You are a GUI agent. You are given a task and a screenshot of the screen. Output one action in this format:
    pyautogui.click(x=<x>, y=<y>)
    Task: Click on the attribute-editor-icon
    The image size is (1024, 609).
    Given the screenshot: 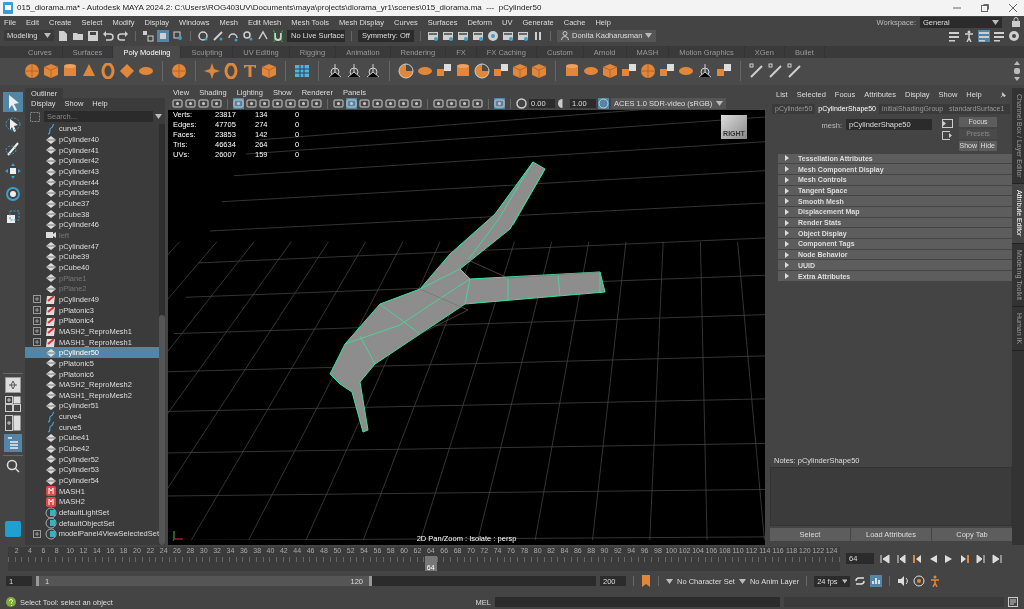 What is the action you would take?
    pyautogui.click(x=984, y=35)
    